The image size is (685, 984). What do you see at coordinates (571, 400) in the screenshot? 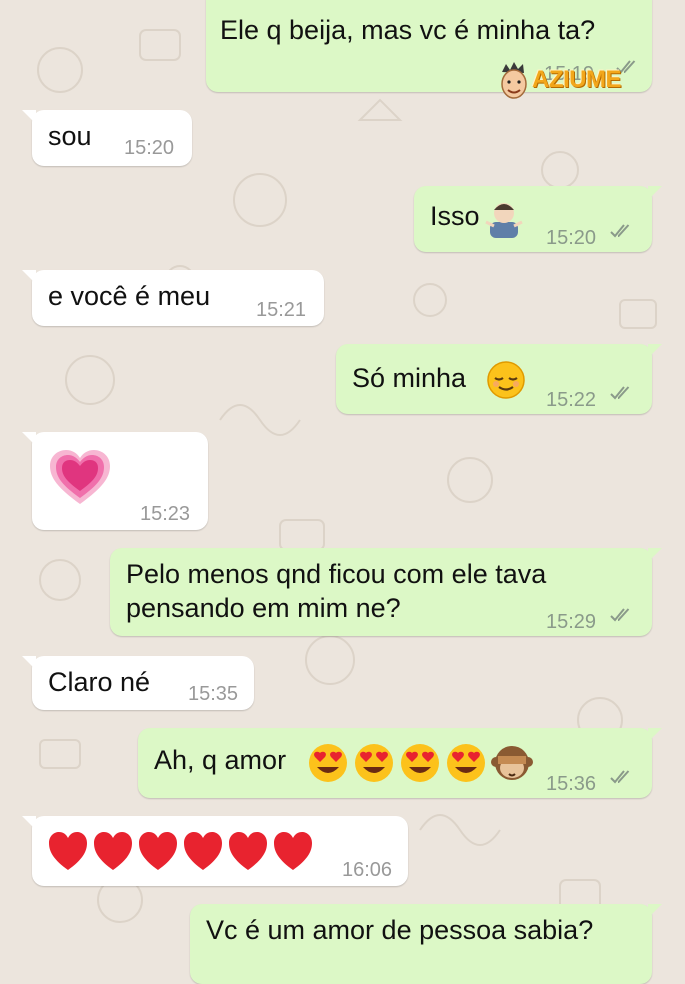
I see `message-time: 15:22` at bounding box center [571, 400].